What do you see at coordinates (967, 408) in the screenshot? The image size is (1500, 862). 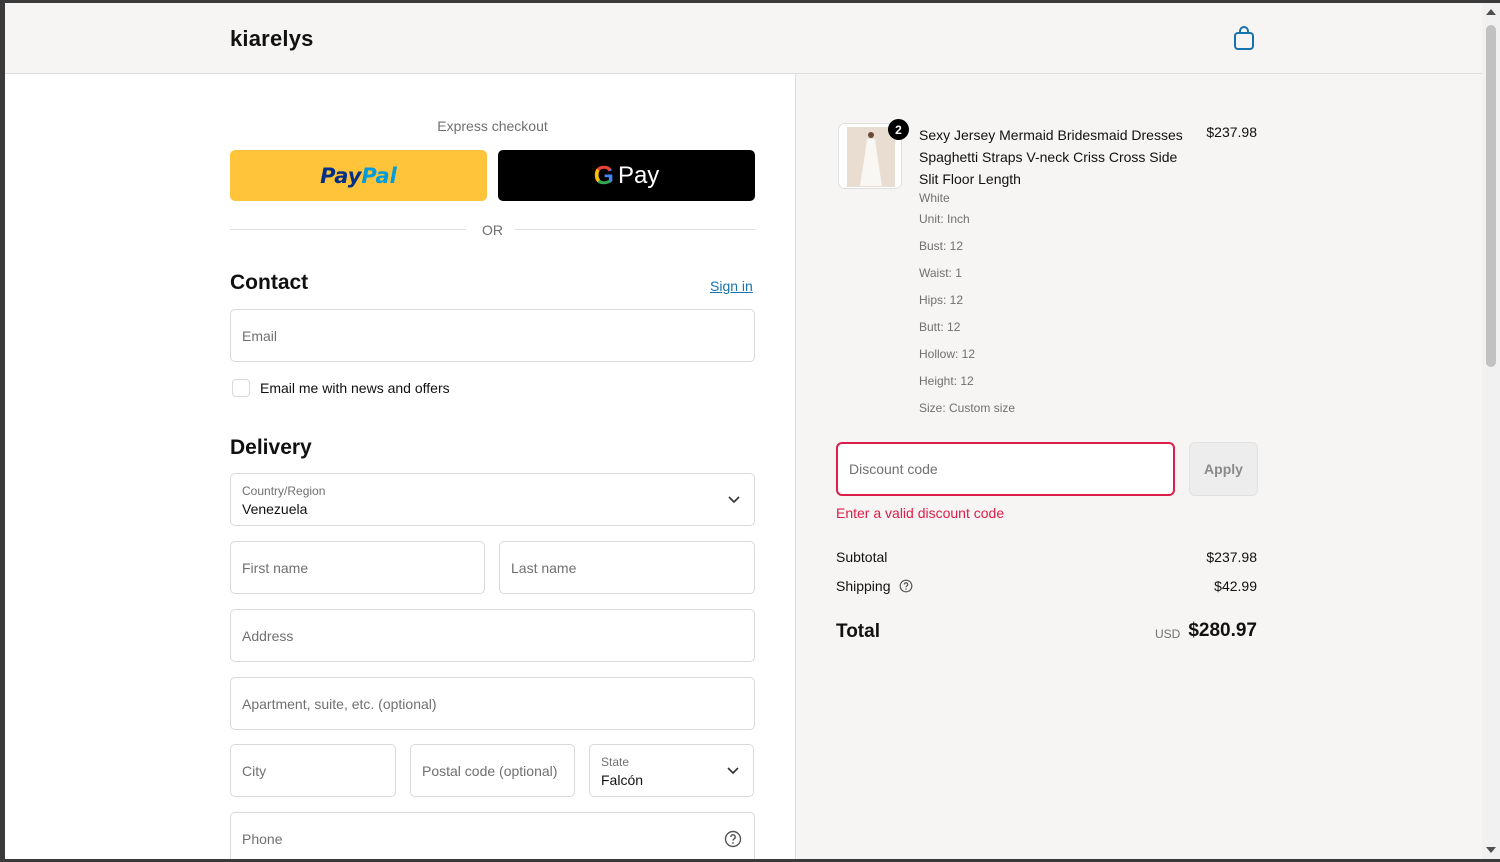 I see `product-detail: Size: Custom size` at bounding box center [967, 408].